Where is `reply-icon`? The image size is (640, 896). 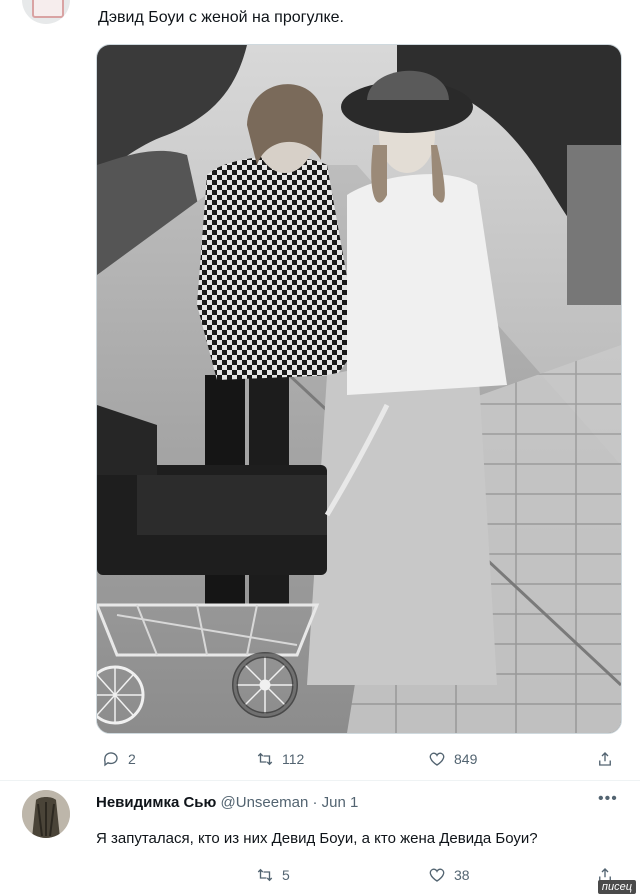 reply-icon is located at coordinates (111, 759).